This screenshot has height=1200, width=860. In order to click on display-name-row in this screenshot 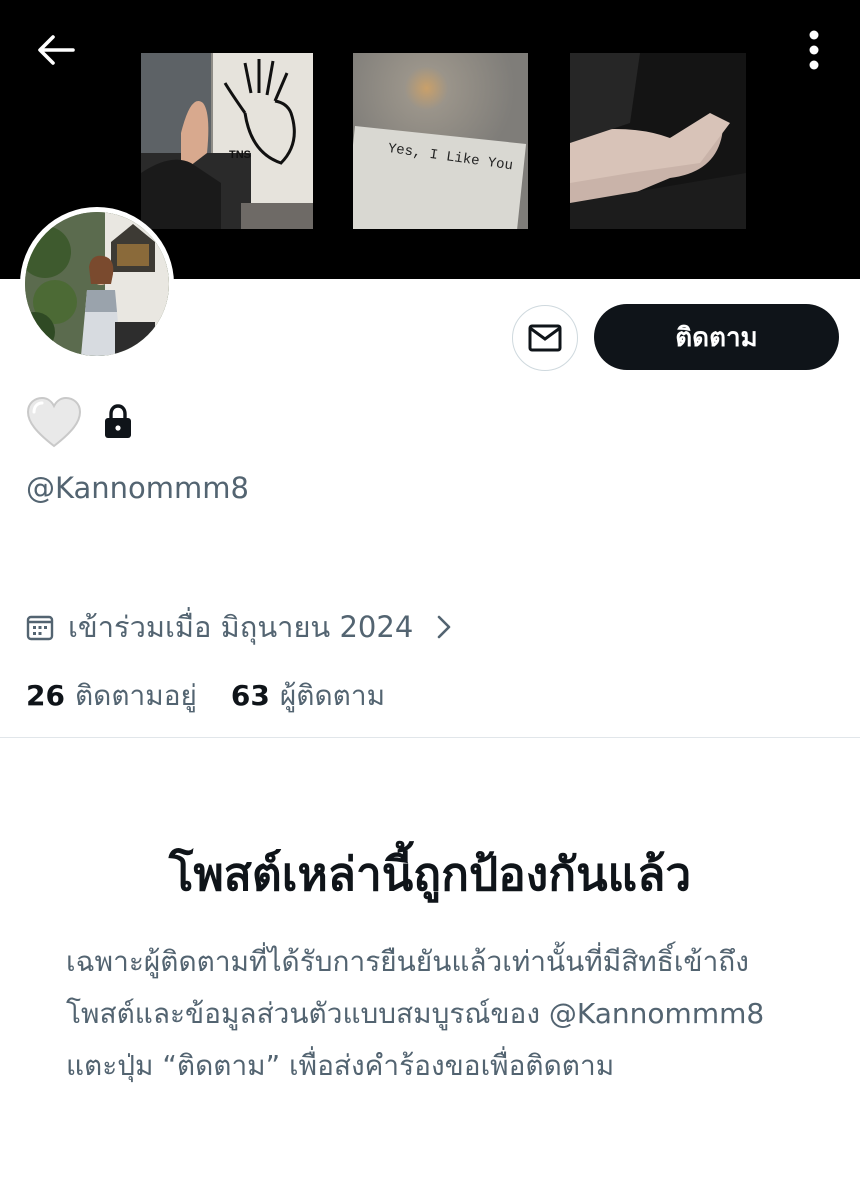, I will do `click(80, 422)`.